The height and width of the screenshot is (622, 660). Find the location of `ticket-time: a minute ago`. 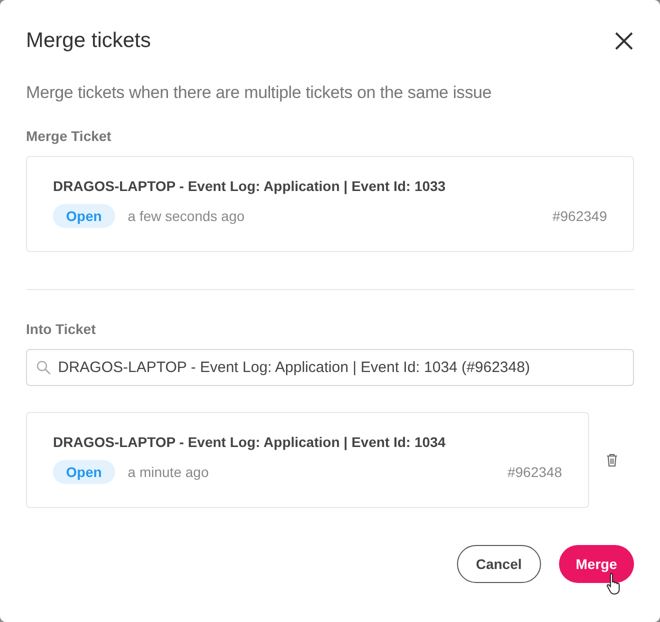

ticket-time: a minute ago is located at coordinates (168, 472).